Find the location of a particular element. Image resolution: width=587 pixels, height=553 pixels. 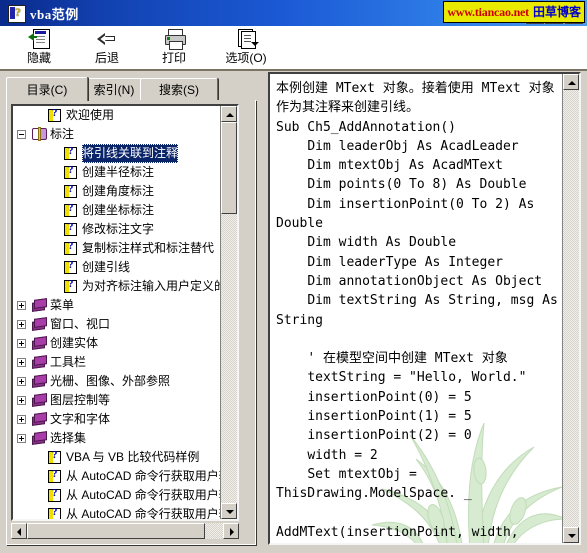

site-watermark: www.tiancao.net 田草博客 is located at coordinates (514, 12).